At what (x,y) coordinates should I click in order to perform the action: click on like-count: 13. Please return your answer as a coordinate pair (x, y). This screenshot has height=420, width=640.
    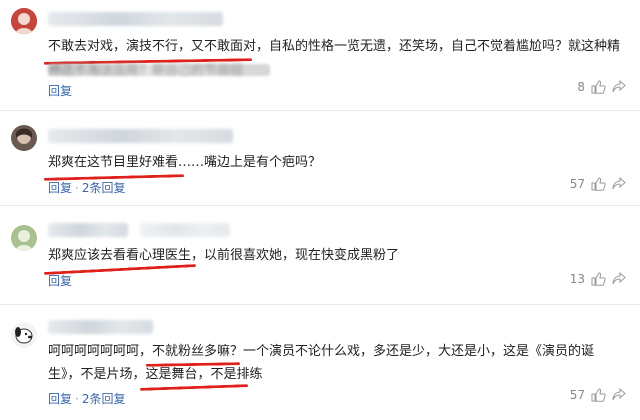
    Looking at the image, I should click on (577, 279).